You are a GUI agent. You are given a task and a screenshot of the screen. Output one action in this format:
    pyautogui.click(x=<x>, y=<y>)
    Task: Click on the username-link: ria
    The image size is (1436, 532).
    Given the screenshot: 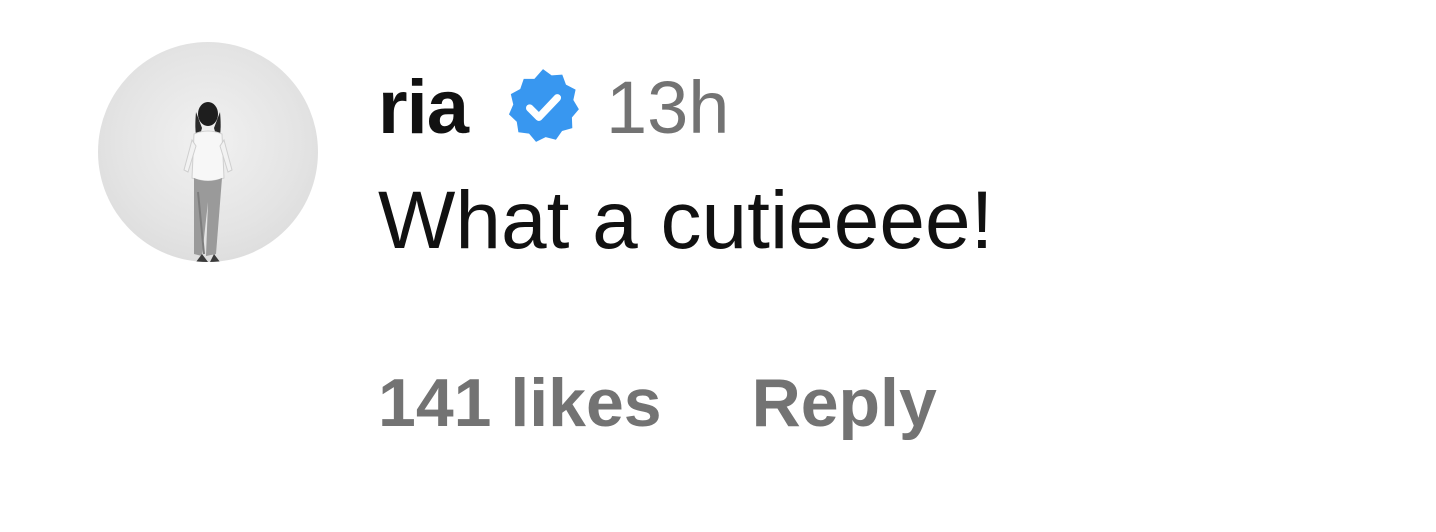 What is the action you would take?
    pyautogui.click(x=423, y=107)
    